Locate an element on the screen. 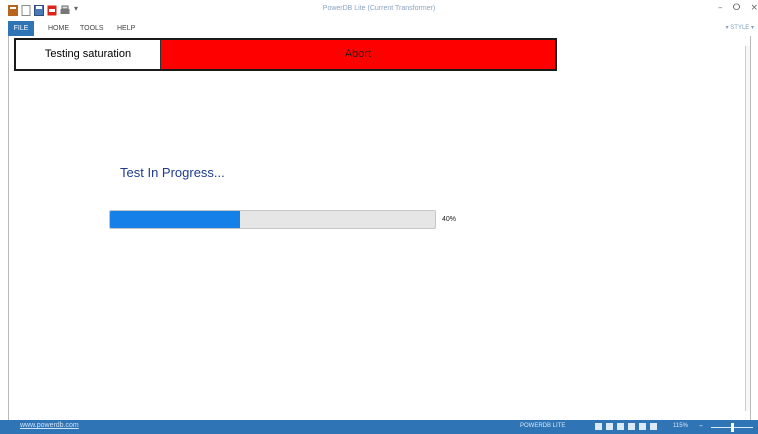 This screenshot has width=758, height=434. style-menu: ▾ STYLE ▾ is located at coordinates (740, 28).